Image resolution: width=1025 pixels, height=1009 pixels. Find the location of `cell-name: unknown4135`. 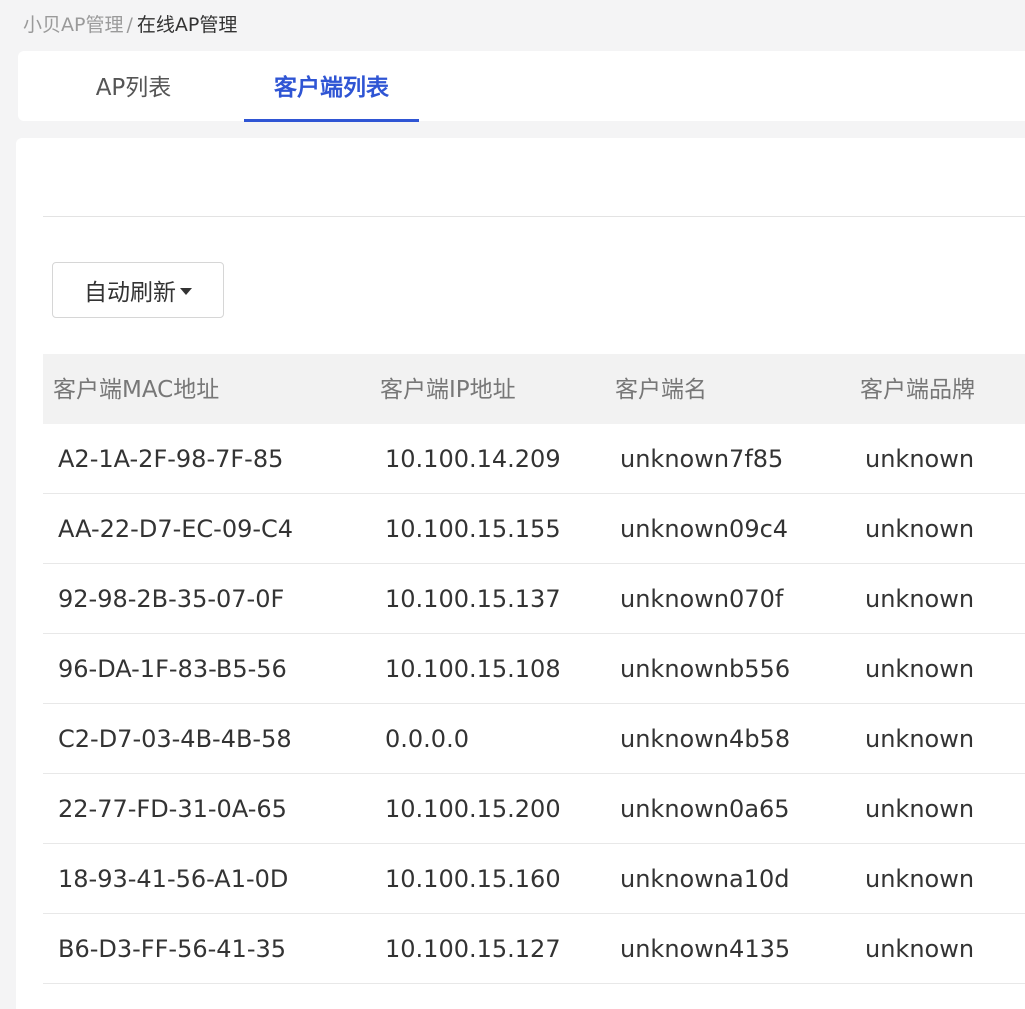

cell-name: unknown4135 is located at coordinates (705, 949).